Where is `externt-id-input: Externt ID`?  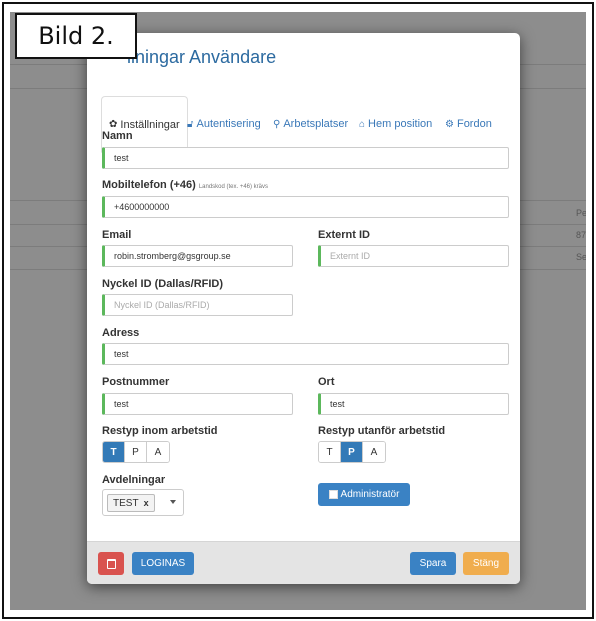 externt-id-input: Externt ID is located at coordinates (413, 256).